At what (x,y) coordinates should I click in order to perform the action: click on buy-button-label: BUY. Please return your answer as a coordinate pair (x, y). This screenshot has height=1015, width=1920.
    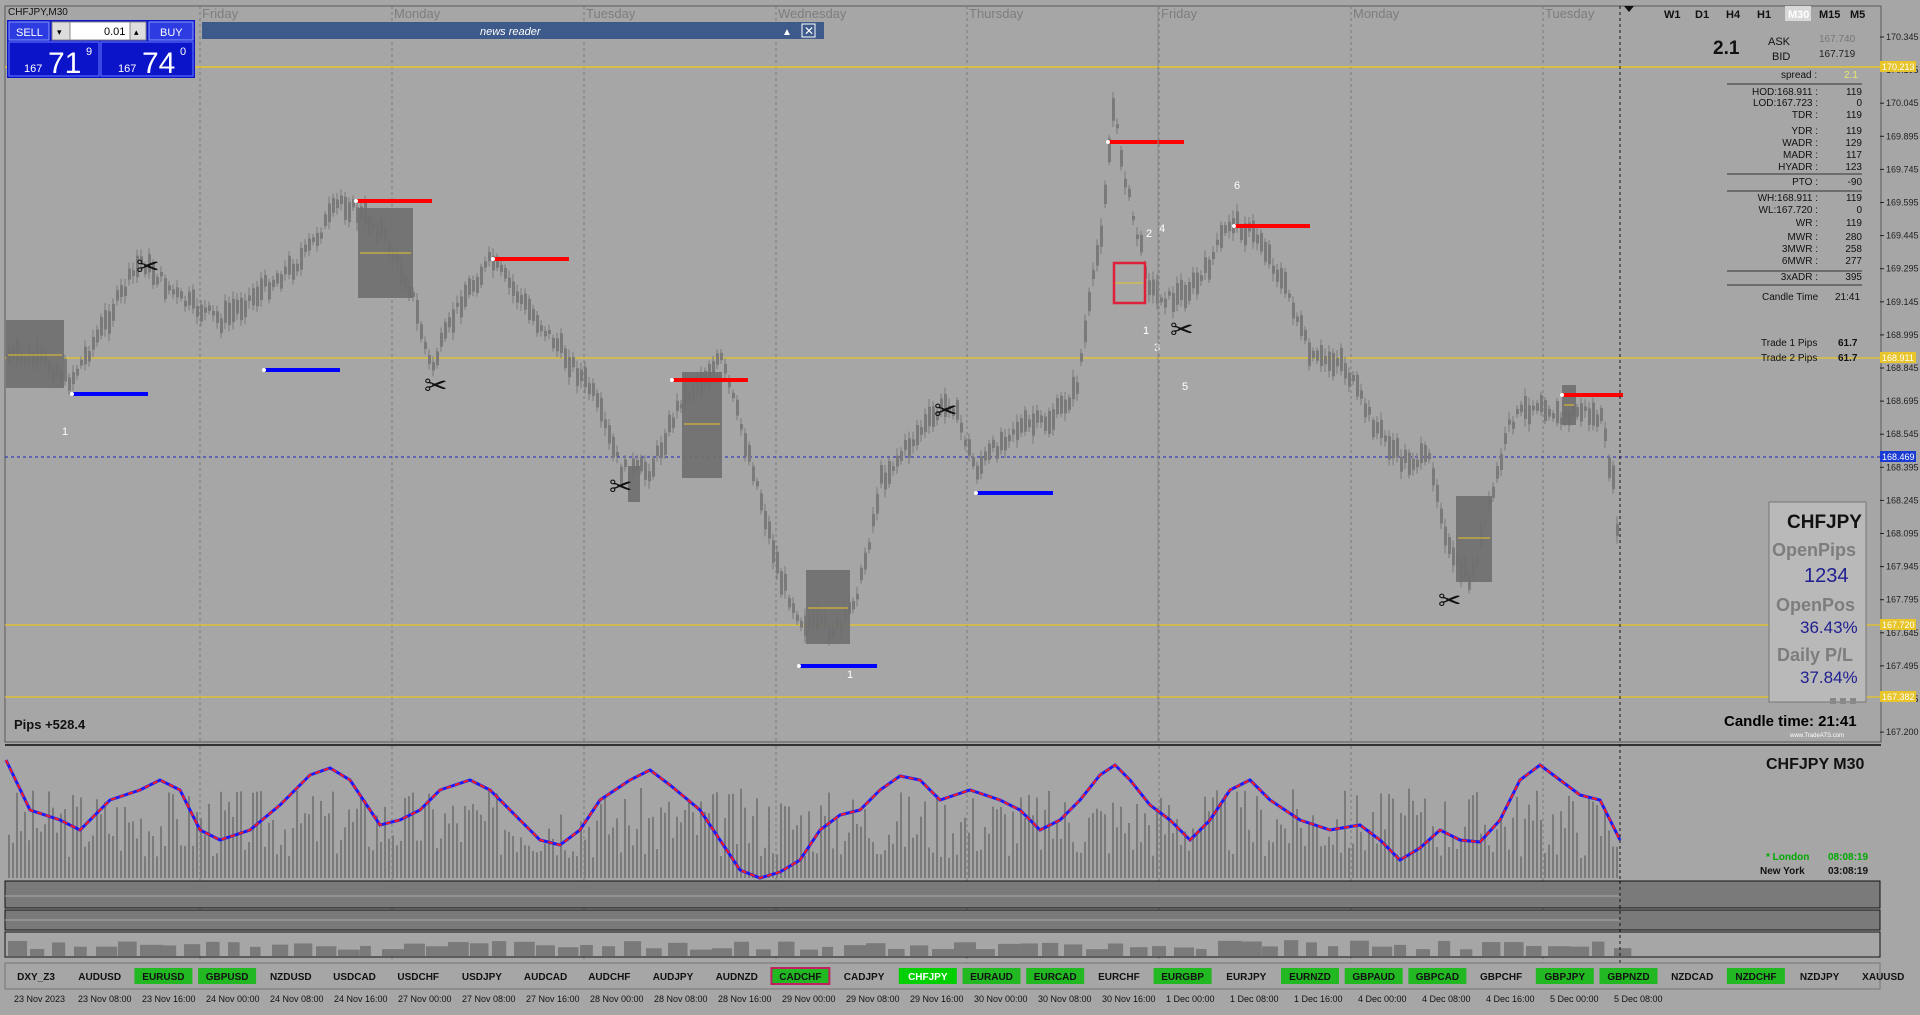
    Looking at the image, I should click on (171, 33).